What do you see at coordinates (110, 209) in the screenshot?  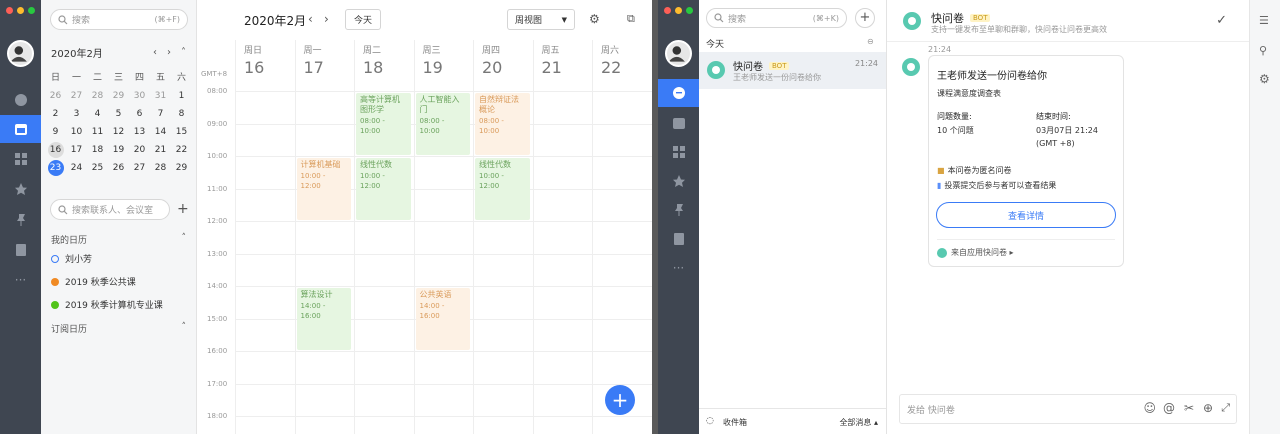 I see `contact-search-input: 搜索联系人、会议室` at bounding box center [110, 209].